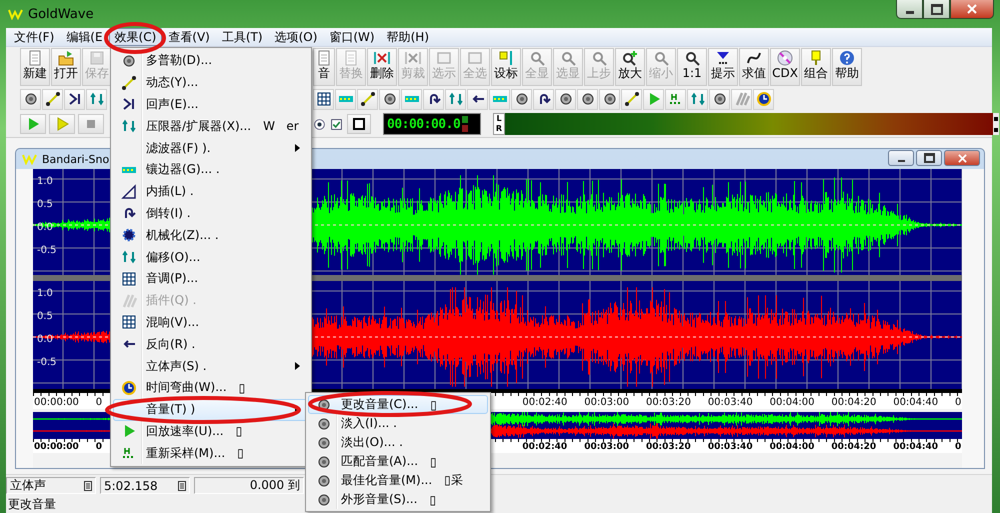  I want to click on stripes-icon, so click(129, 300).